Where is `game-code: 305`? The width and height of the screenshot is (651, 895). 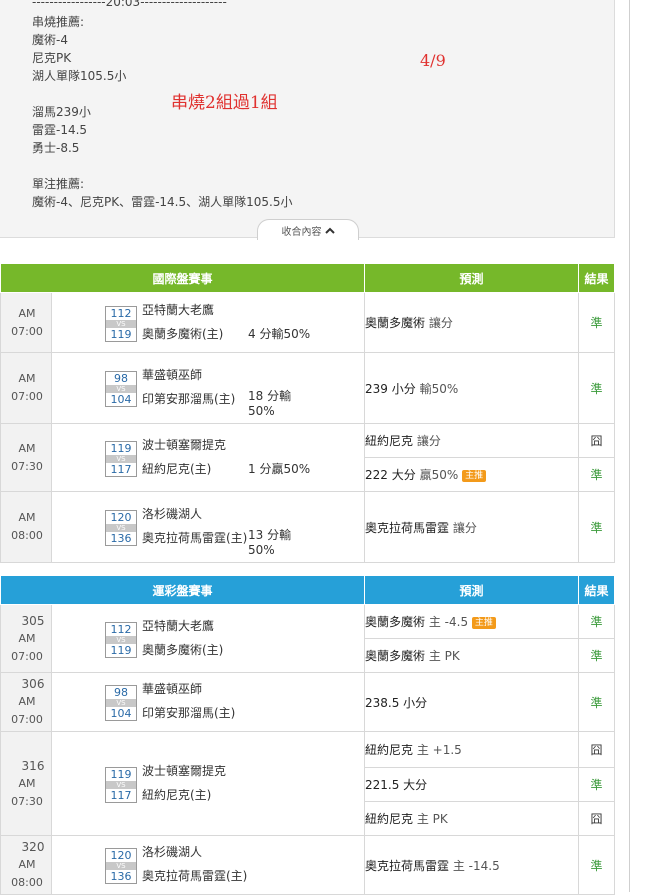
game-code: 305 is located at coordinates (33, 620).